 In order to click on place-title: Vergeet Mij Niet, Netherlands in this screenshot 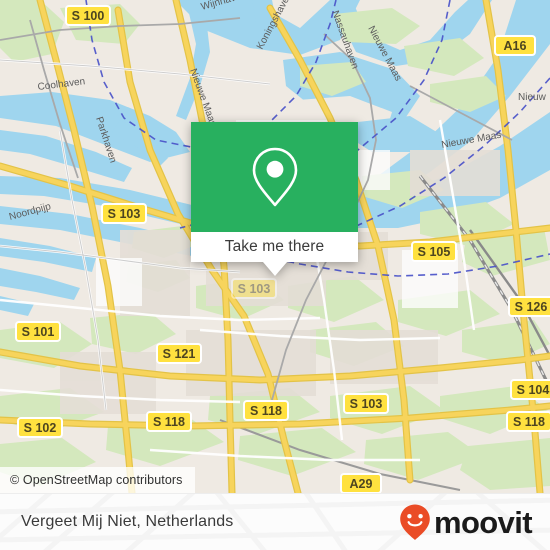, I will do `click(127, 521)`.